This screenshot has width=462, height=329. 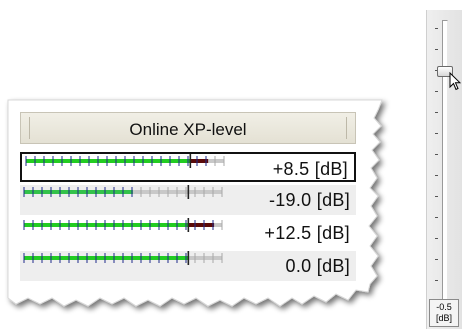 What do you see at coordinates (188, 233) in the screenshot?
I see `level-row: +12.5 [dB]` at bounding box center [188, 233].